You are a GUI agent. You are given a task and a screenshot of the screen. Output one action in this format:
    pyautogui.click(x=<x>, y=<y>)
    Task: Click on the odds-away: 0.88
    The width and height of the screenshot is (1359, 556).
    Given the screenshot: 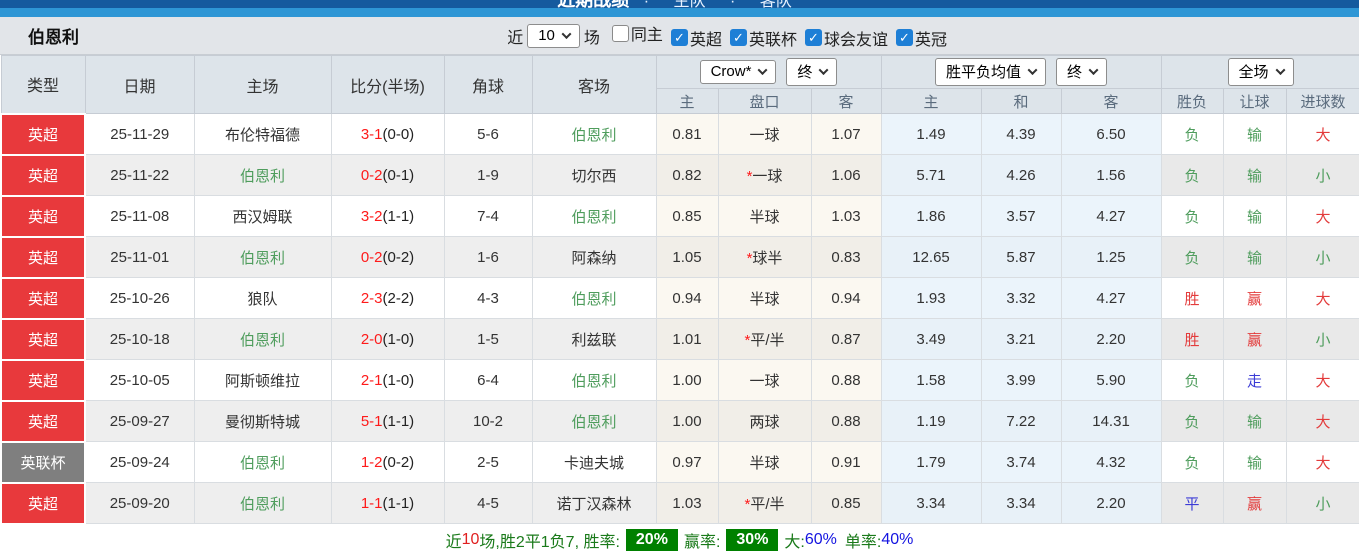 What is the action you would take?
    pyautogui.click(x=846, y=421)
    